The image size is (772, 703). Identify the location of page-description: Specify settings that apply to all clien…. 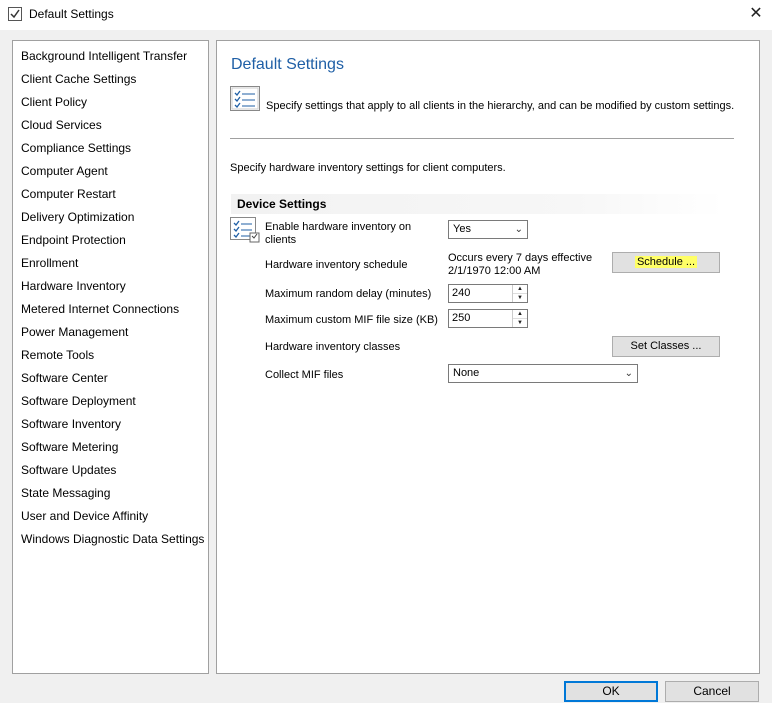
(500, 106).